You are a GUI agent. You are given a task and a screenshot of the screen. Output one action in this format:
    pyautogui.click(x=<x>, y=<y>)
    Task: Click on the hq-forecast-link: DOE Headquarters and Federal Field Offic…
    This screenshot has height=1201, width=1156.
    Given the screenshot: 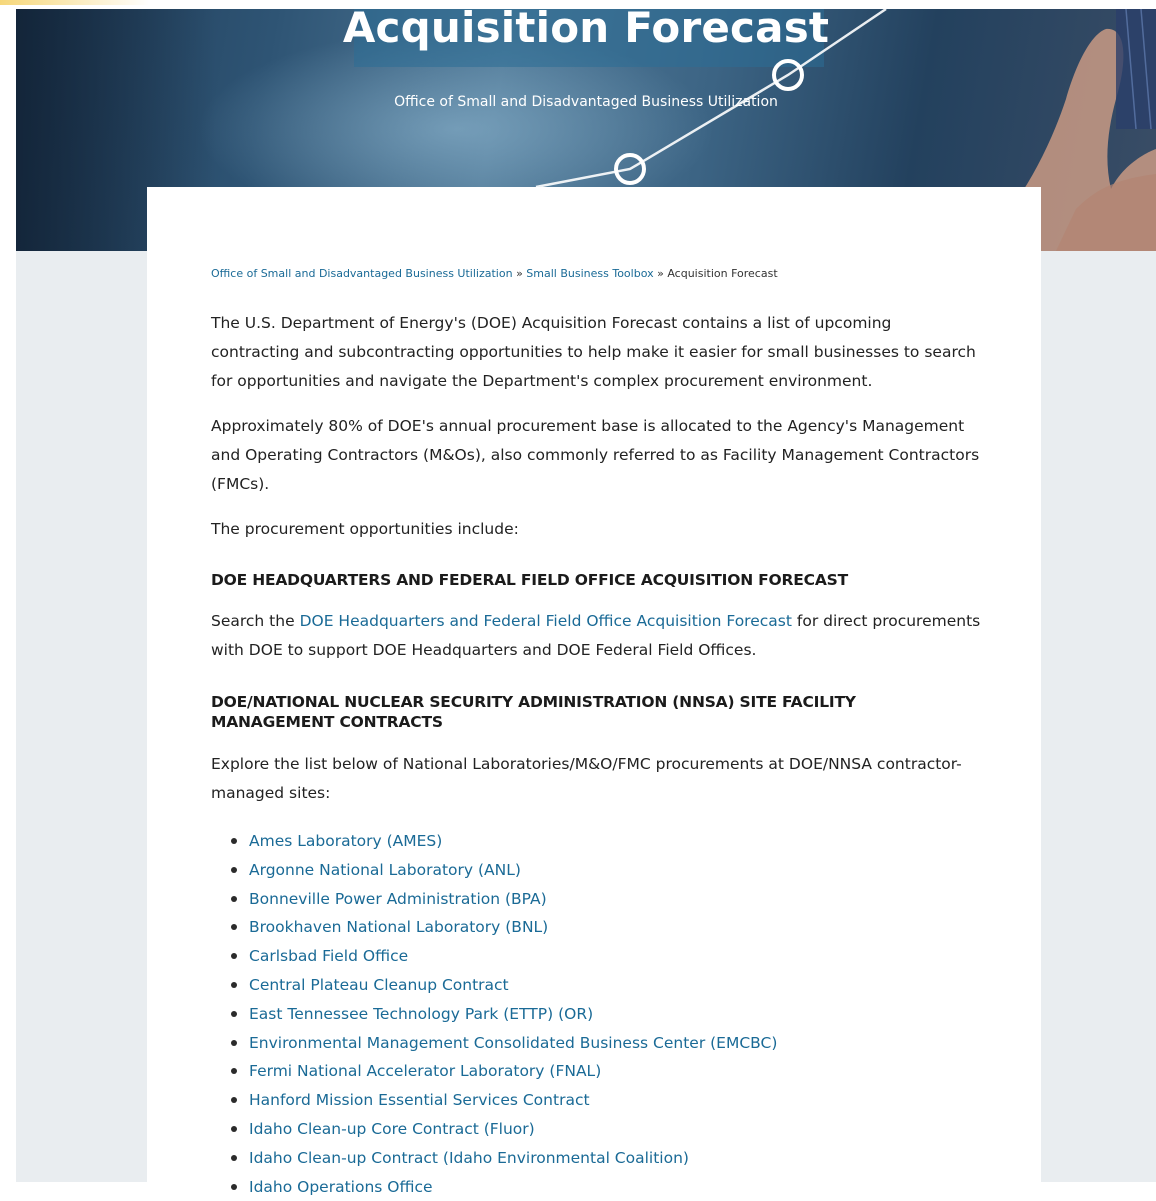 What is the action you would take?
    pyautogui.click(x=546, y=621)
    